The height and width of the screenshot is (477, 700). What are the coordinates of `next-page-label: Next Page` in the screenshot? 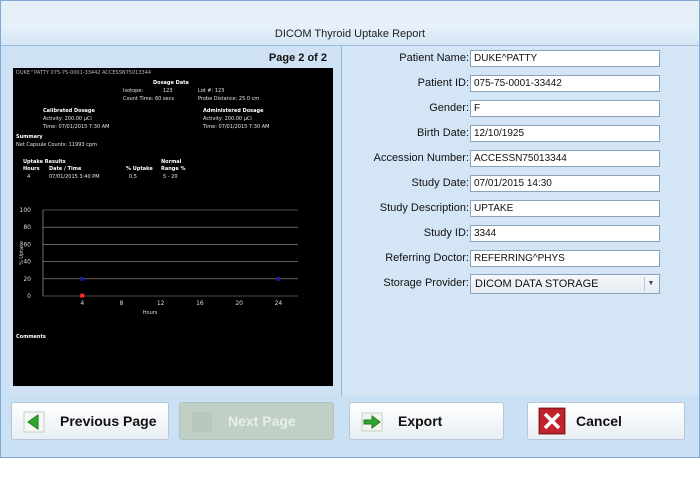 It's located at (262, 421).